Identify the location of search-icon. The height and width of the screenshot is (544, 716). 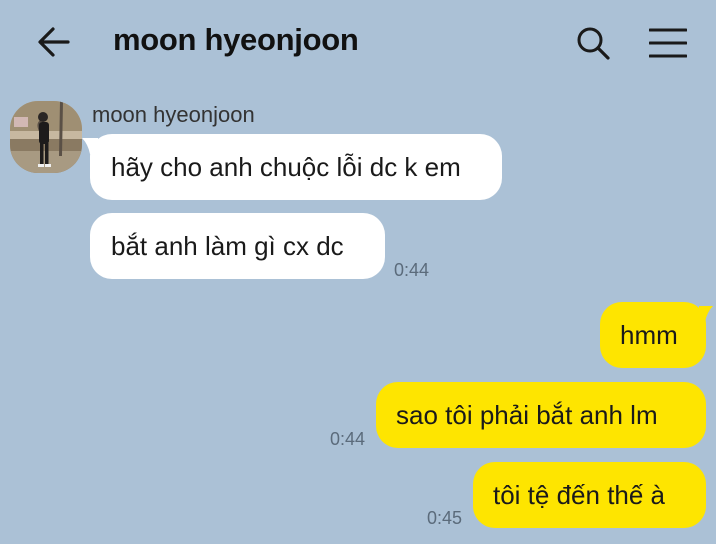
(593, 43).